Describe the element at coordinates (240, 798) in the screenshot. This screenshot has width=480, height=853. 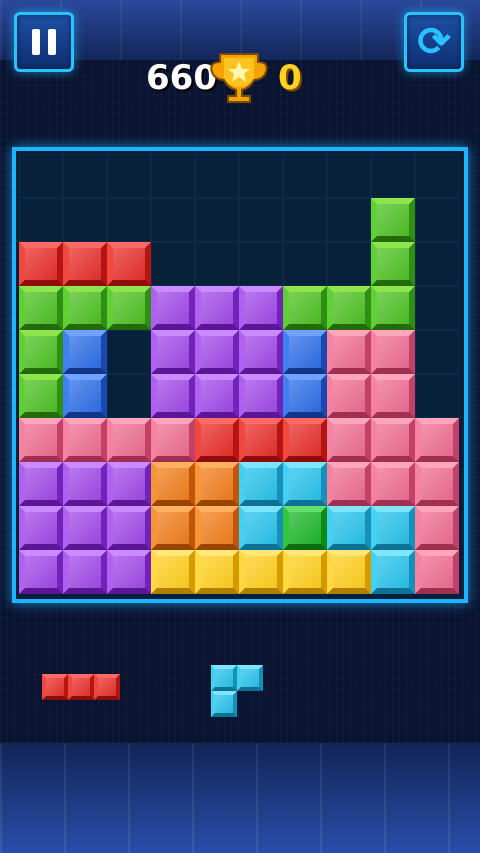
I see `bottom-backdrop` at that location.